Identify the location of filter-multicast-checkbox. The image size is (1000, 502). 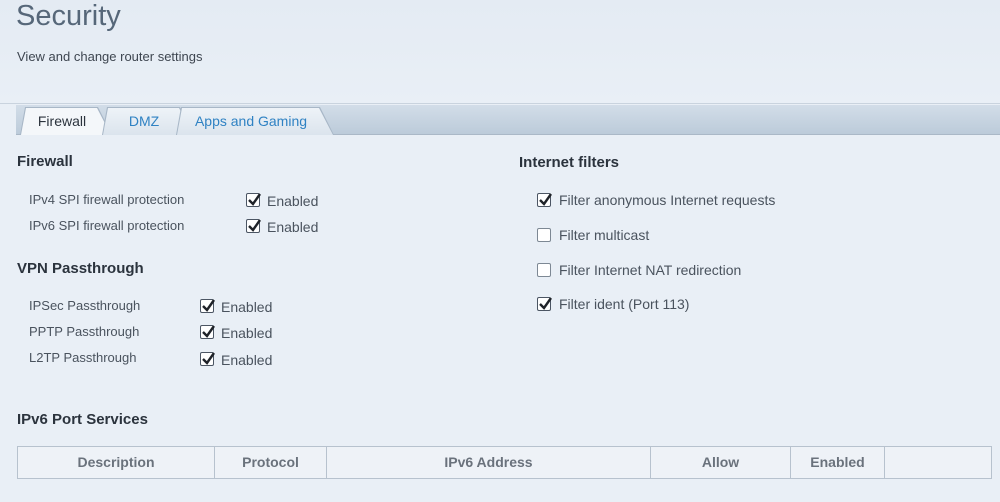
(544, 235).